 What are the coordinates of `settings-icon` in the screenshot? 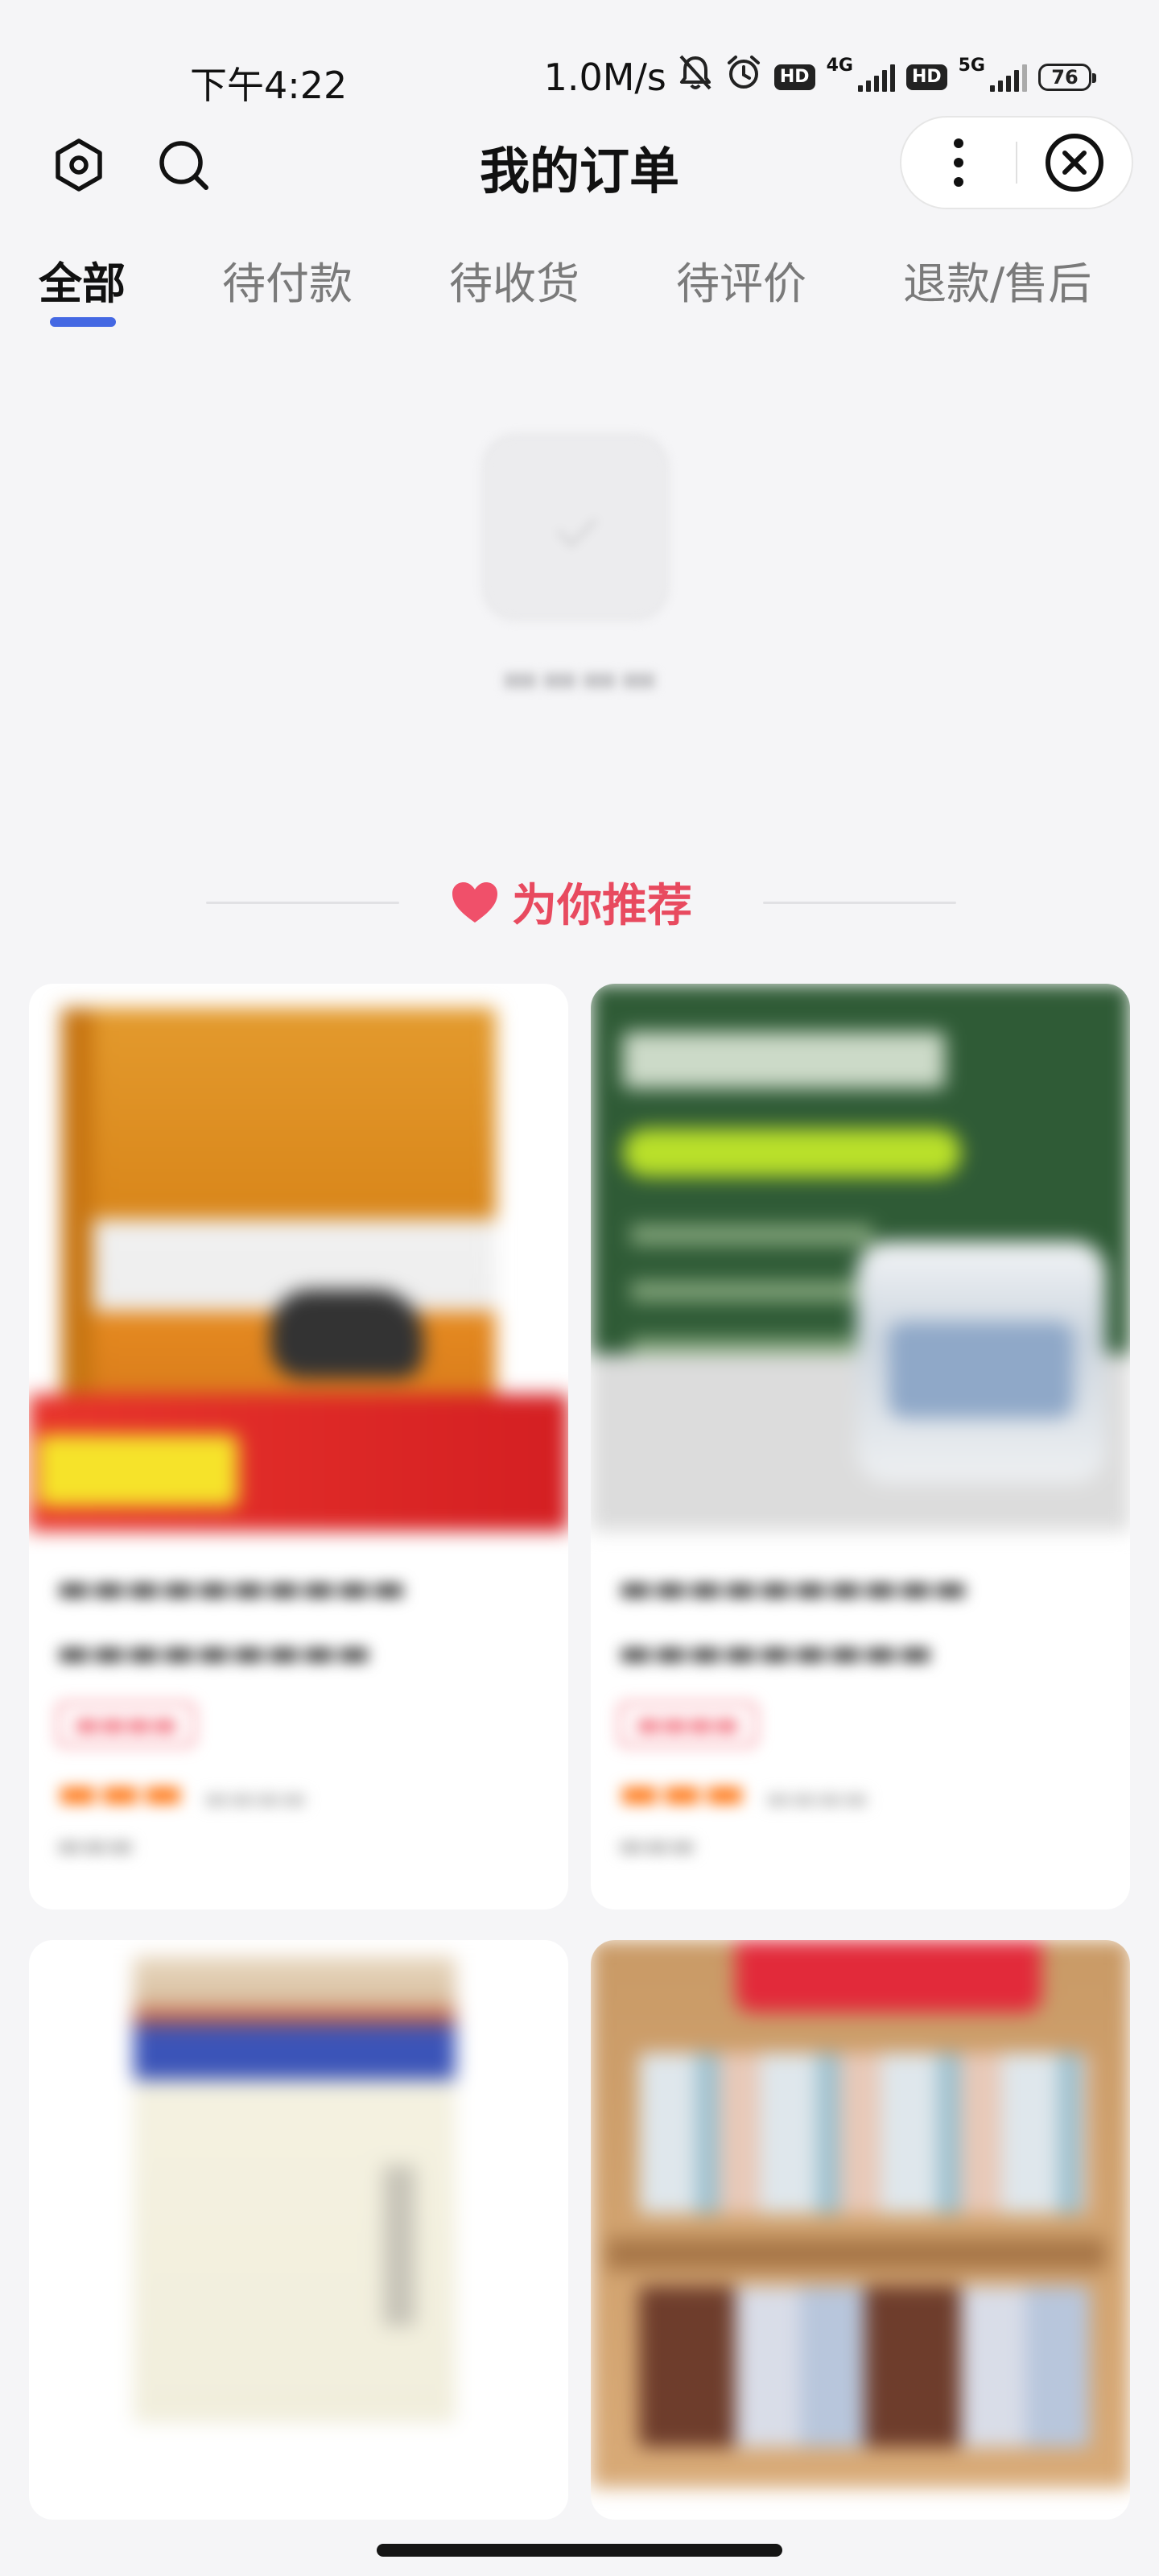 It's located at (79, 165).